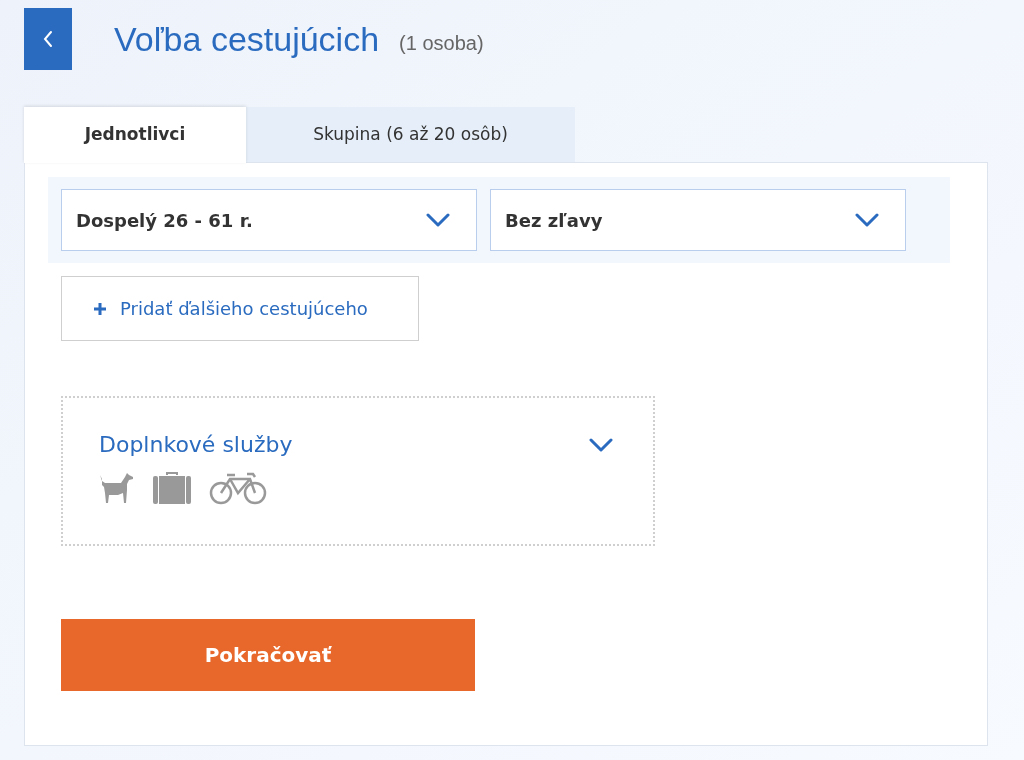 Image resolution: width=1024 pixels, height=760 pixels. Describe the element at coordinates (100, 308) in the screenshot. I see `plus-icon` at that location.